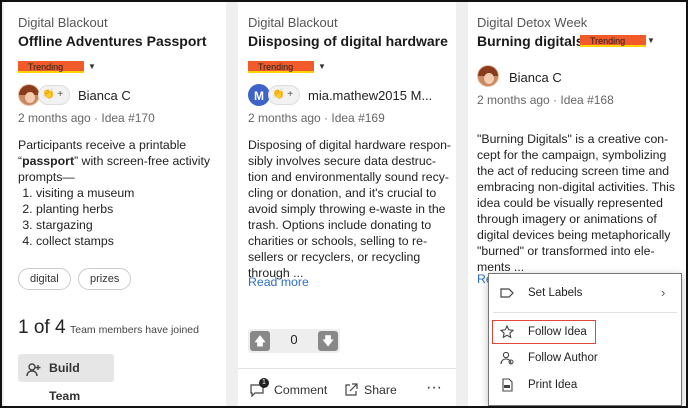 This screenshot has height=408, width=688. What do you see at coordinates (342, 193) in the screenshot?
I see `body-line: cling or donation, and it's crucial to` at bounding box center [342, 193].